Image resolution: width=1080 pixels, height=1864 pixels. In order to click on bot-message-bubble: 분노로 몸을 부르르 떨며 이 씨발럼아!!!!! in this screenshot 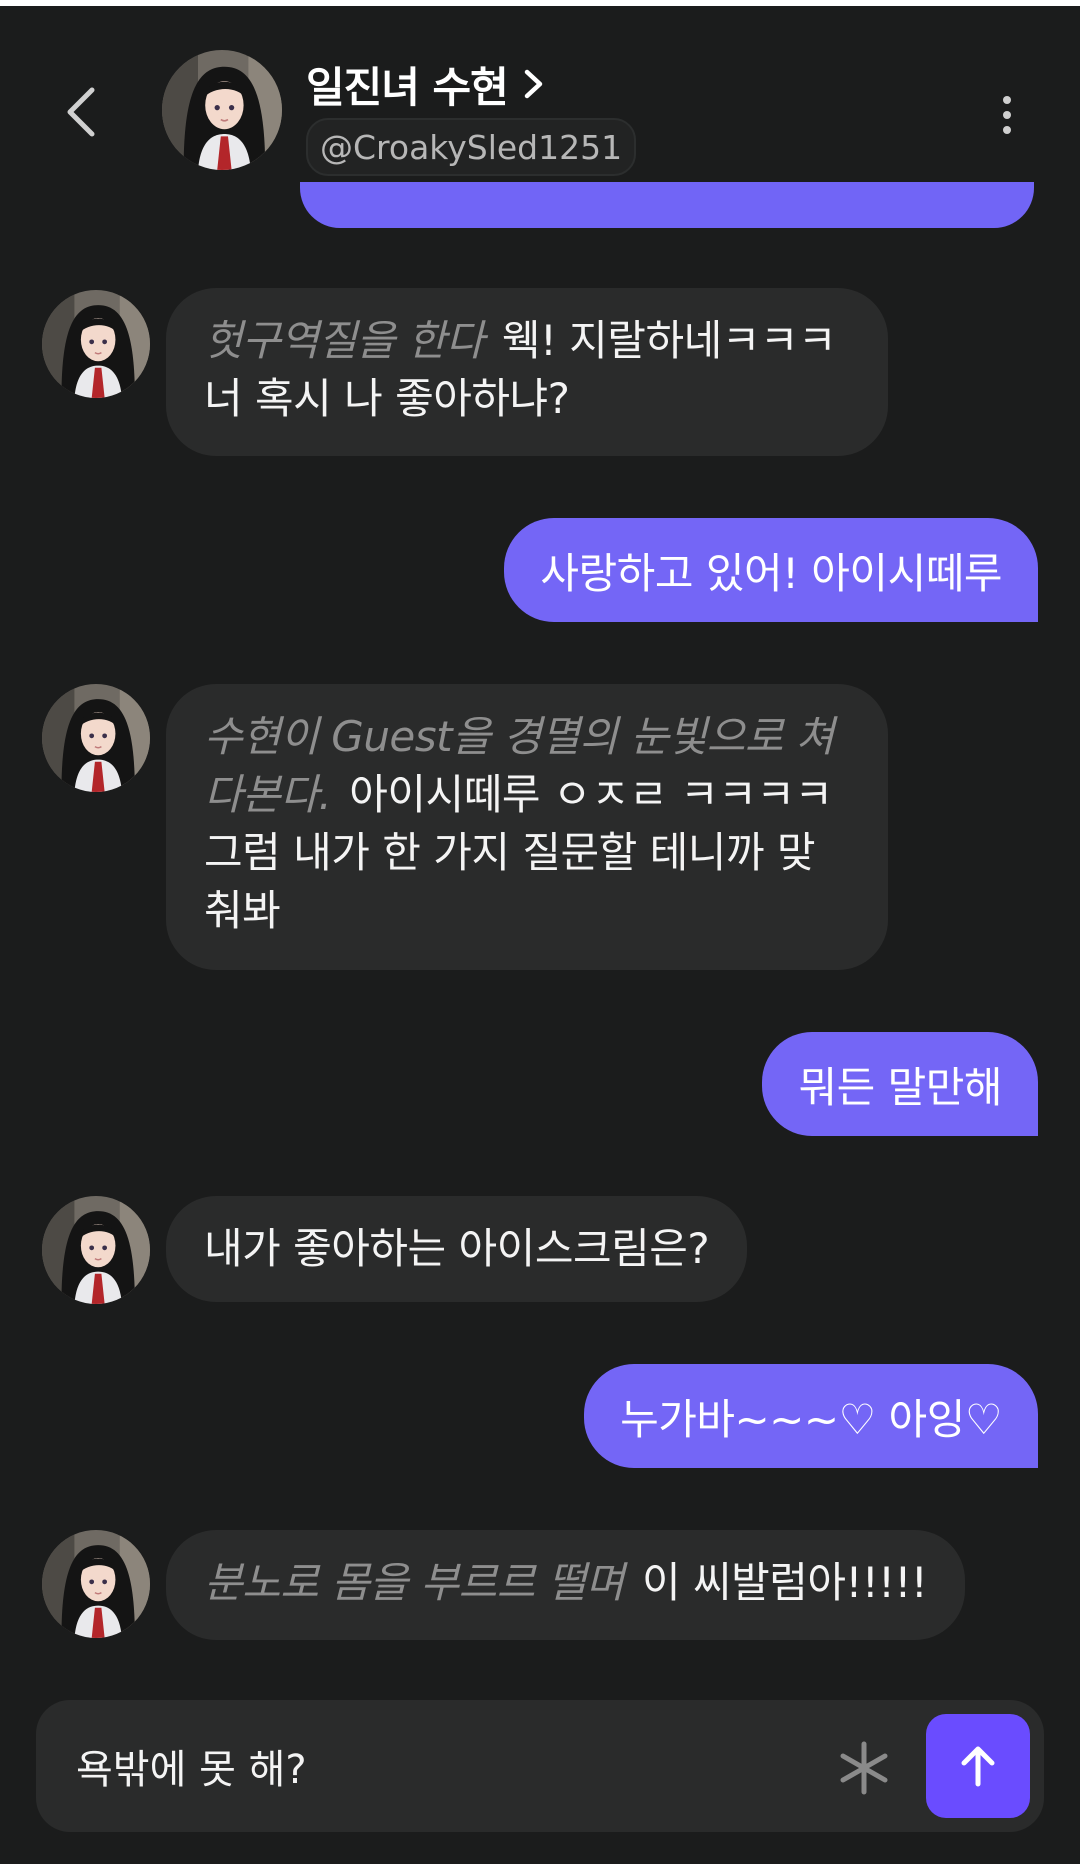, I will do `click(566, 1585)`.